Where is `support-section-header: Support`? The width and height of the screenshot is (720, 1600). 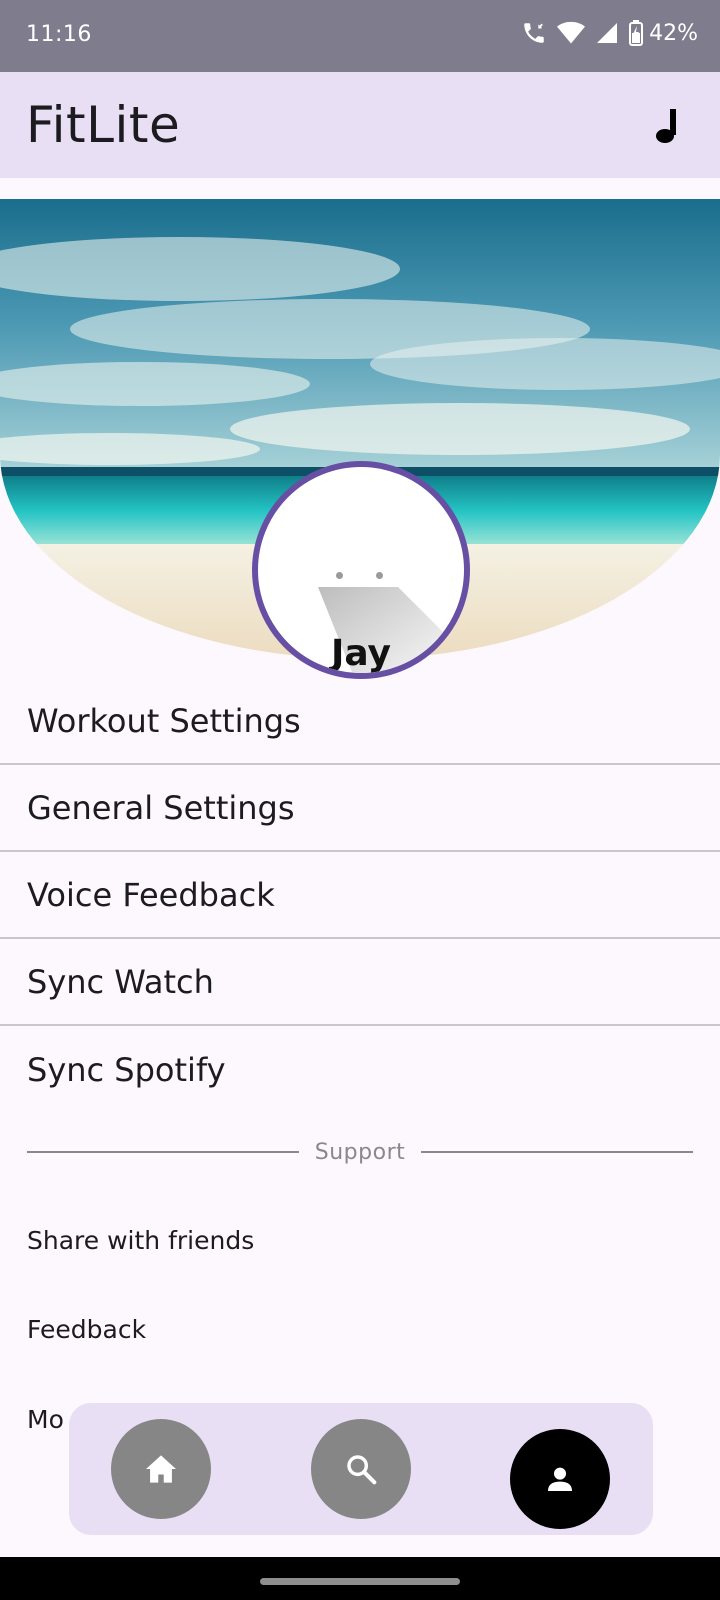 support-section-header: Support is located at coordinates (360, 1152).